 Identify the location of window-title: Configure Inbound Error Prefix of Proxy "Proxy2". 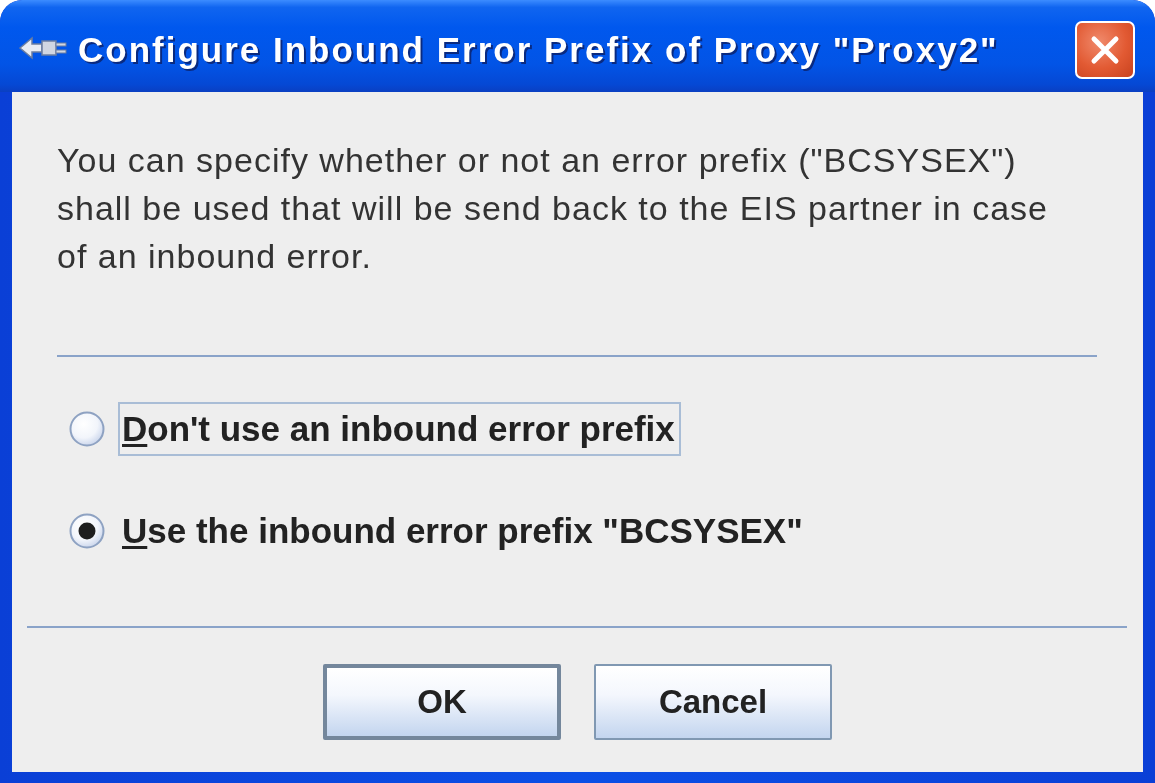
(539, 50).